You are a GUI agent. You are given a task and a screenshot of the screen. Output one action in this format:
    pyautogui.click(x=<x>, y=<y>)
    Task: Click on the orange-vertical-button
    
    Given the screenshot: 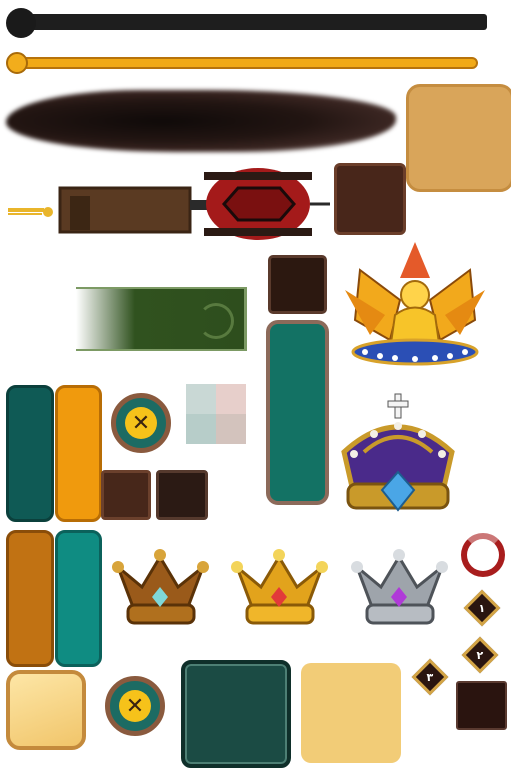 What is the action you would take?
    pyautogui.click(x=78, y=453)
    